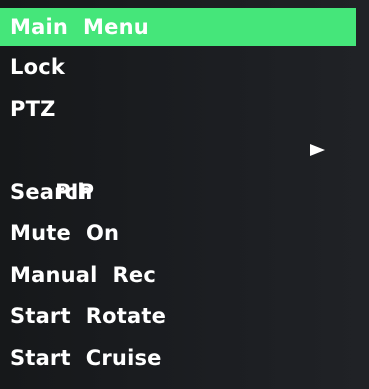 The image size is (369, 389). Describe the element at coordinates (317, 150) in the screenshot. I see `right-triangle-icon` at that location.